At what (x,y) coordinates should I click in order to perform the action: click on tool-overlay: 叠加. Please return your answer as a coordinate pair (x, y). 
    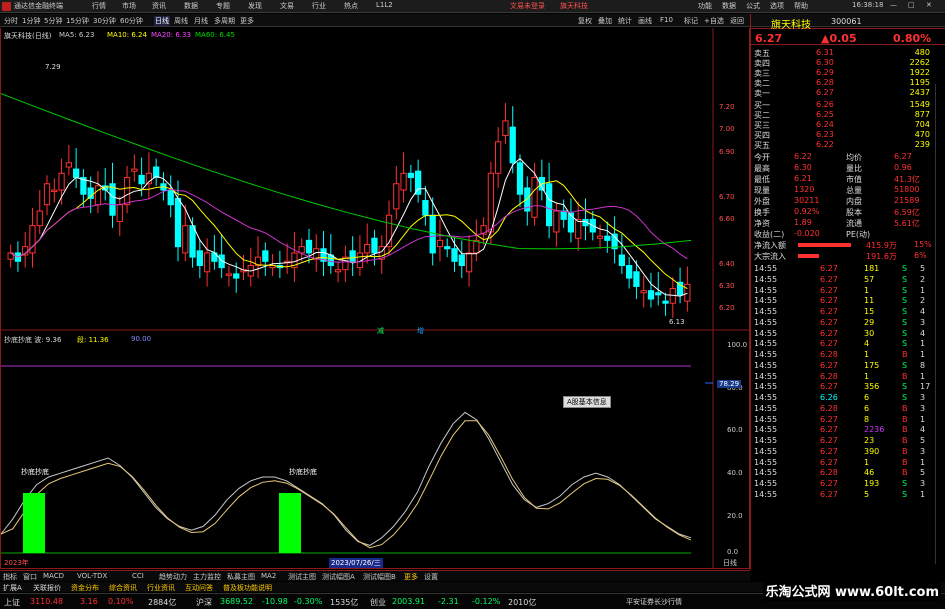
    Looking at the image, I should click on (605, 21).